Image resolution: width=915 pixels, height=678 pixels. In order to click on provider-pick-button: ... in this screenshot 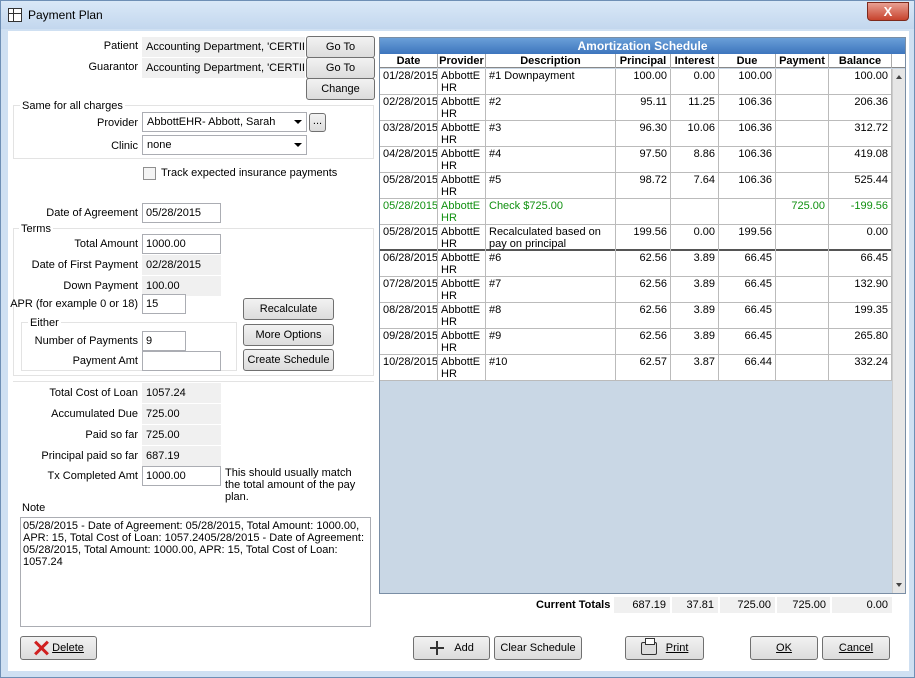, I will do `click(317, 122)`.